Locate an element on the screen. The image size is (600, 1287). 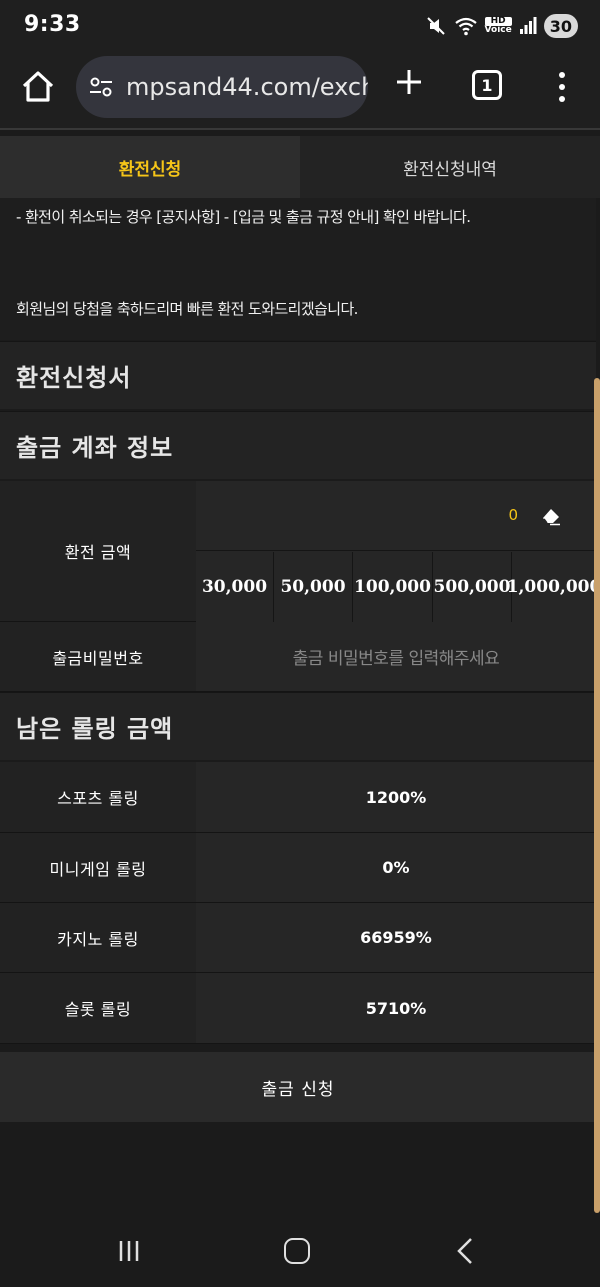
exchange-tabs: 환전신청 환전신청내역 is located at coordinates (300, 167).